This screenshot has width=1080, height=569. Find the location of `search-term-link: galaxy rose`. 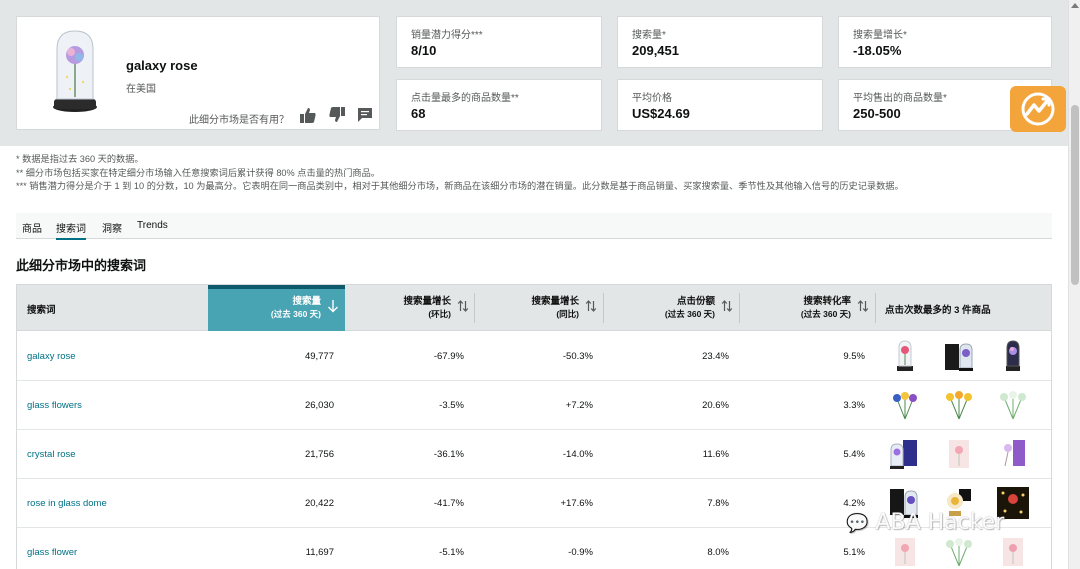

search-term-link: galaxy rose is located at coordinates (51, 356).